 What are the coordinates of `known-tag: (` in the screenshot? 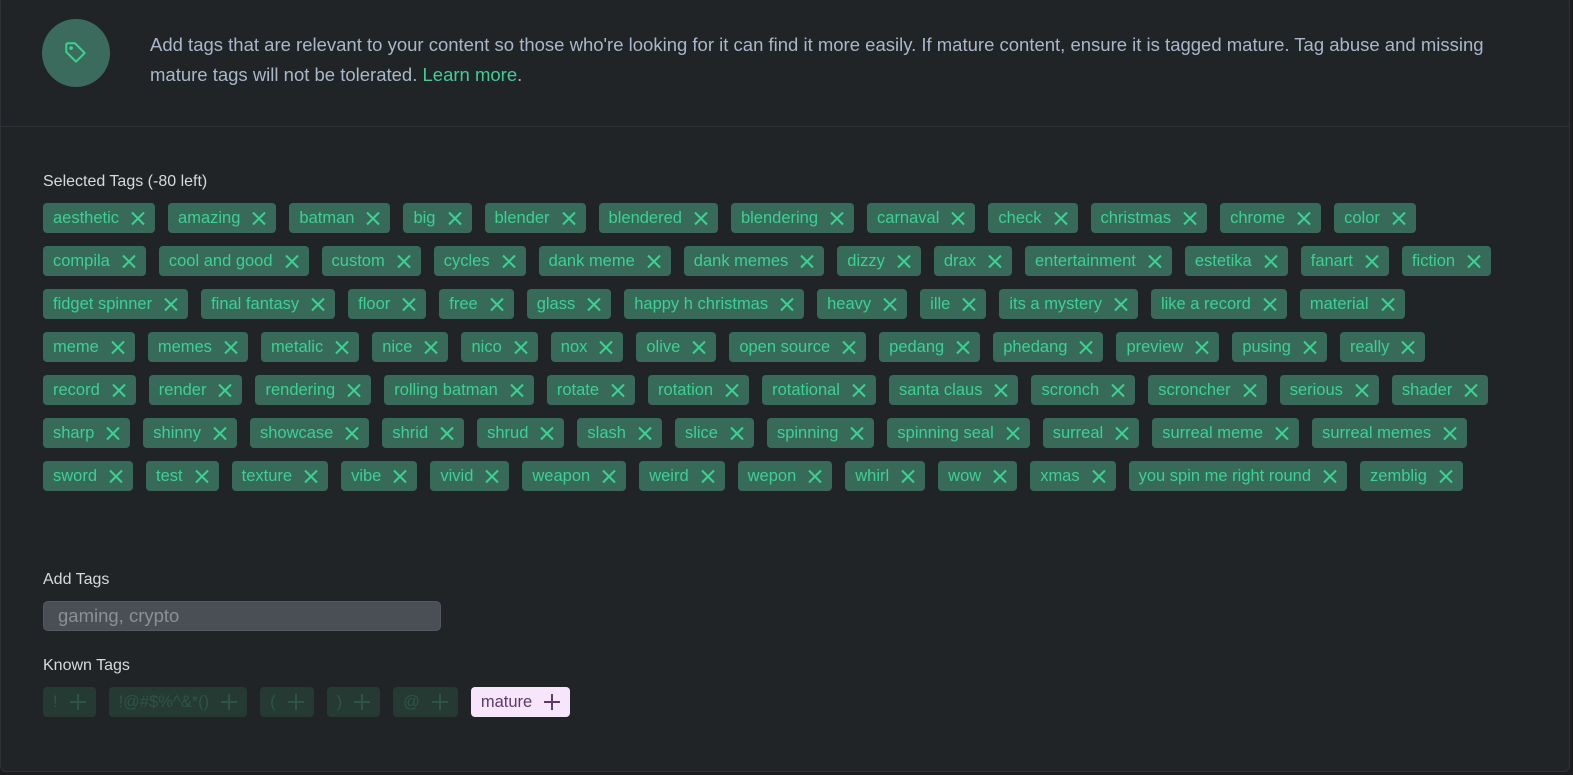 It's located at (287, 702).